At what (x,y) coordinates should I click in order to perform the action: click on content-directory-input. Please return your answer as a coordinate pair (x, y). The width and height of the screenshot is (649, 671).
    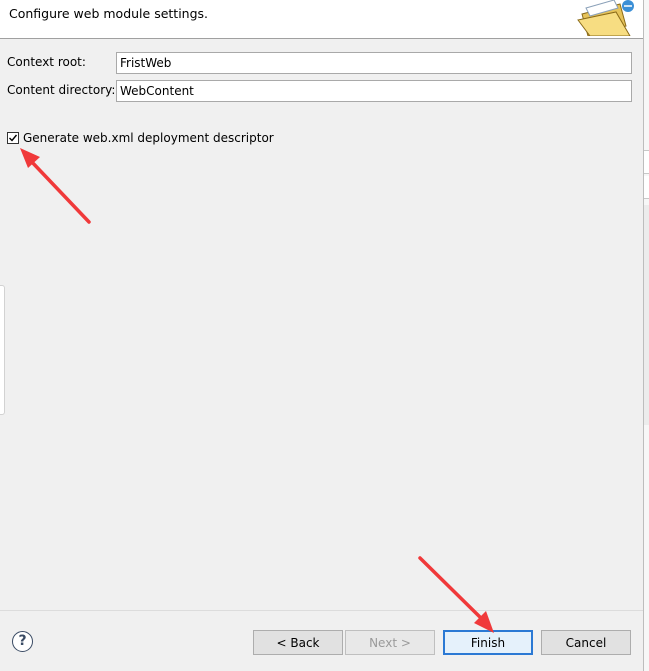
    Looking at the image, I should click on (374, 91).